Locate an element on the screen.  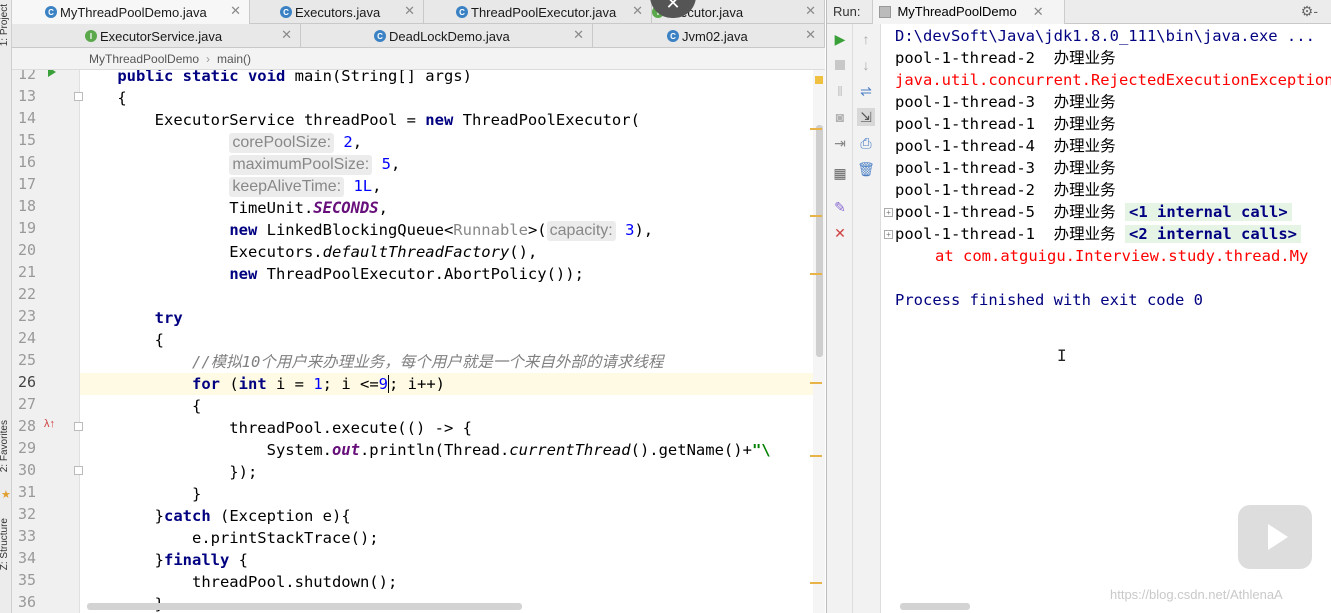
tab-label: ExecutorService.java is located at coordinates (161, 36).